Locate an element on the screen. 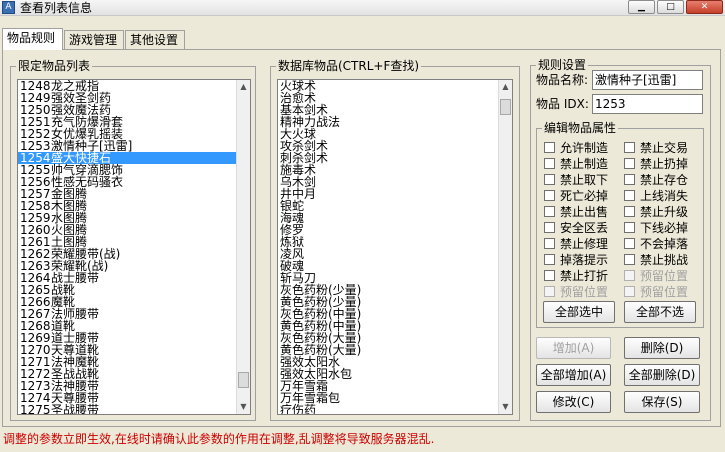 This screenshot has width=725, height=452. attribute-checkbox: 禁止制造 is located at coordinates (576, 164).